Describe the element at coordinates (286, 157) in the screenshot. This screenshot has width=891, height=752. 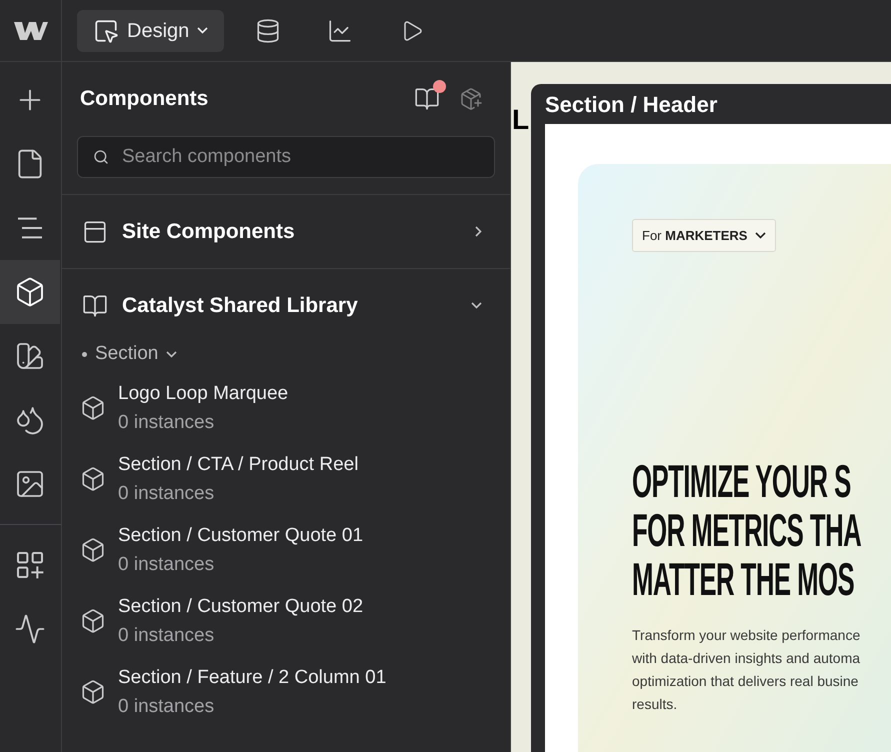
I see `search-field: Search components` at that location.